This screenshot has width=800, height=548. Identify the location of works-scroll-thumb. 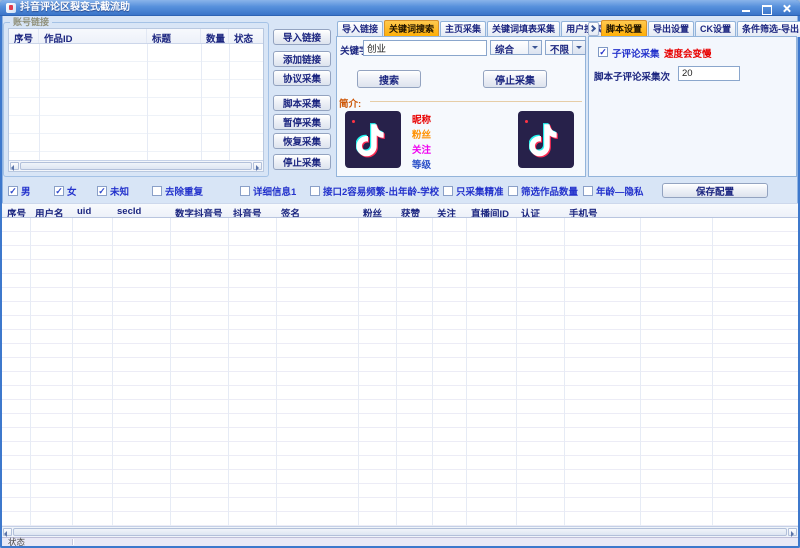
(136, 166).